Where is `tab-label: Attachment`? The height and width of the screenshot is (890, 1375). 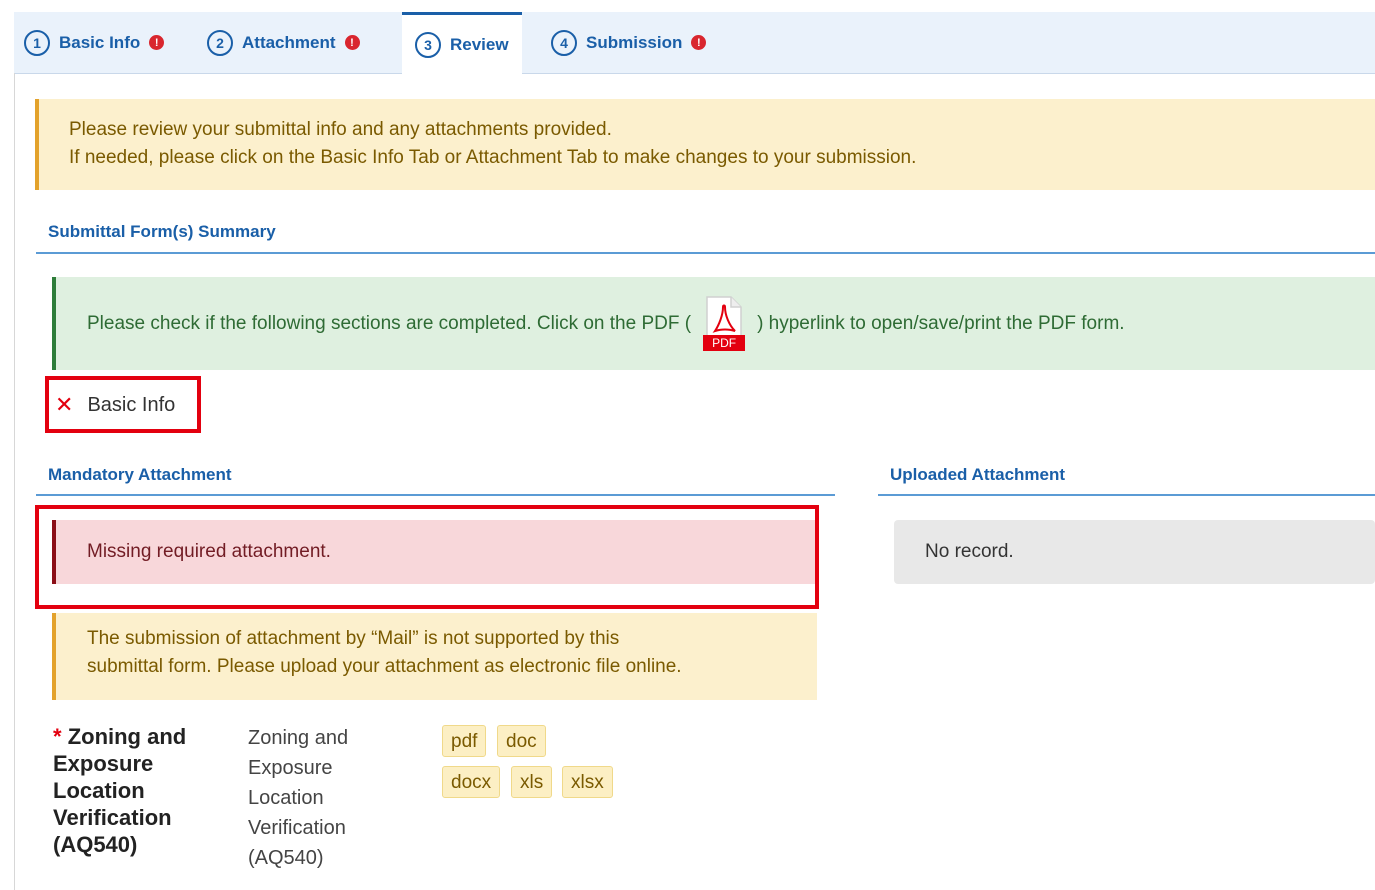 tab-label: Attachment is located at coordinates (289, 42).